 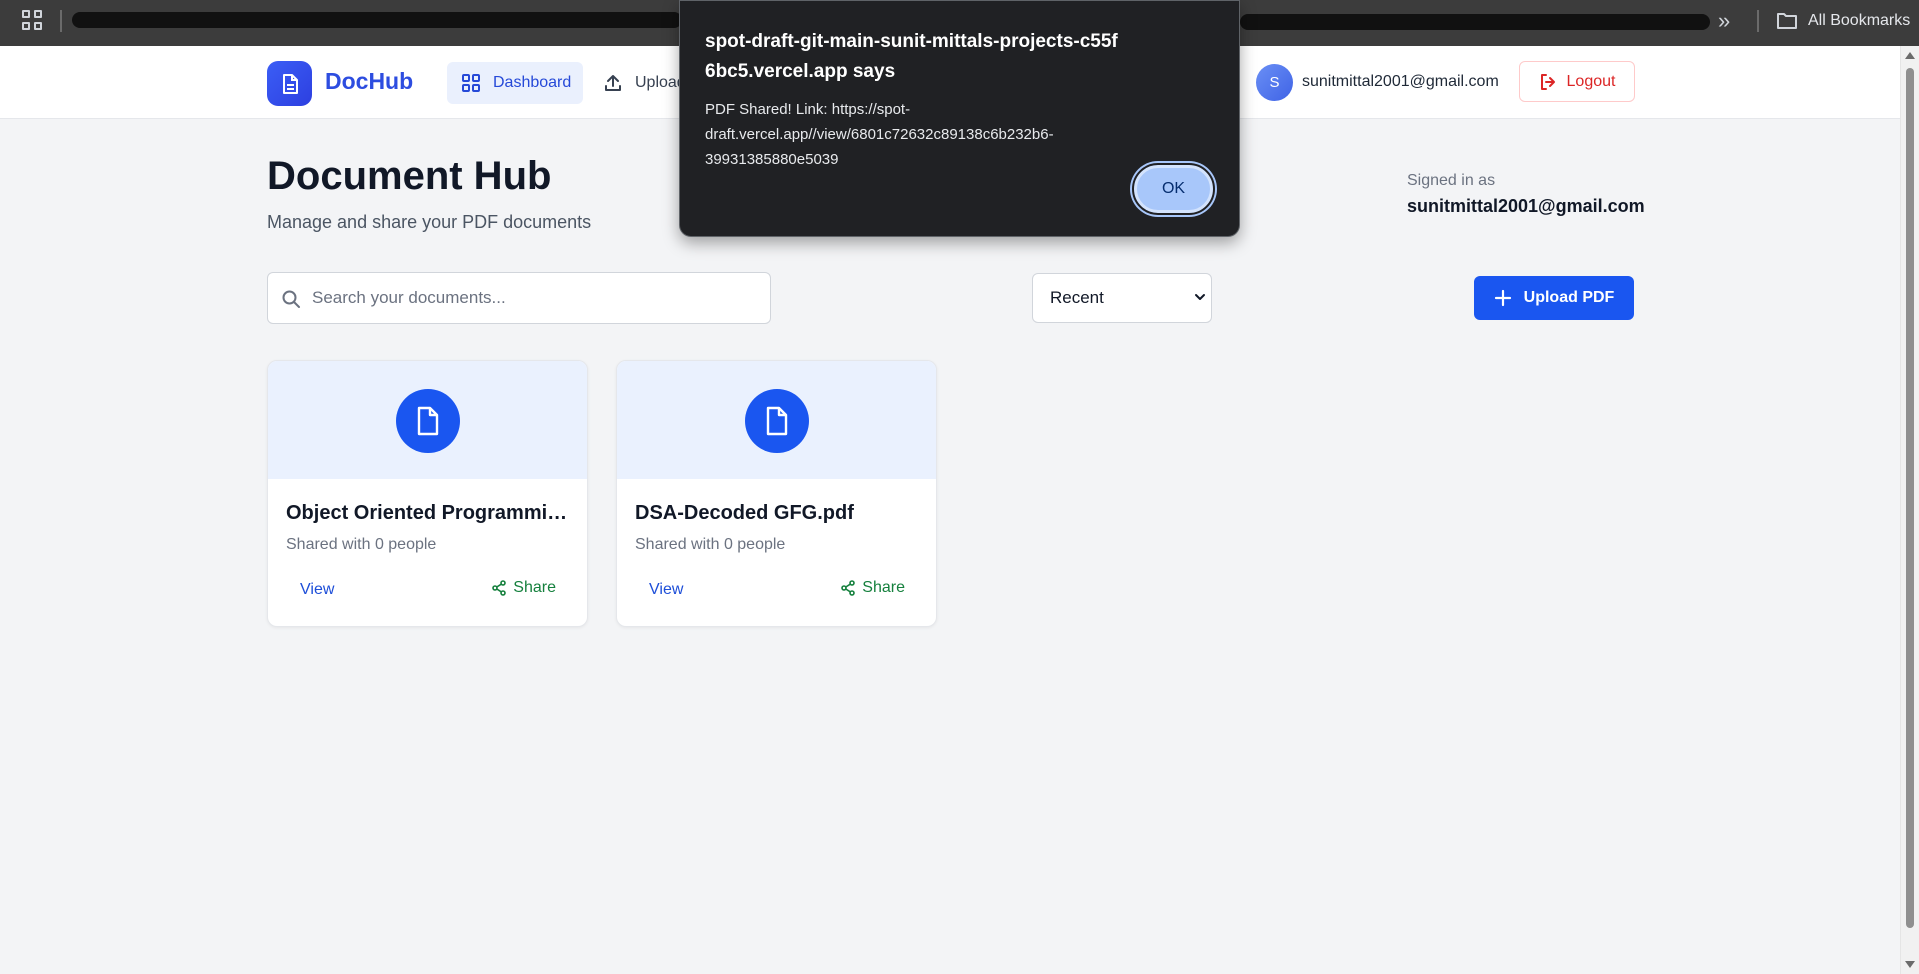 What do you see at coordinates (1526, 206) in the screenshot?
I see `signed-in-email: sunitmittal2001@gmail.com` at bounding box center [1526, 206].